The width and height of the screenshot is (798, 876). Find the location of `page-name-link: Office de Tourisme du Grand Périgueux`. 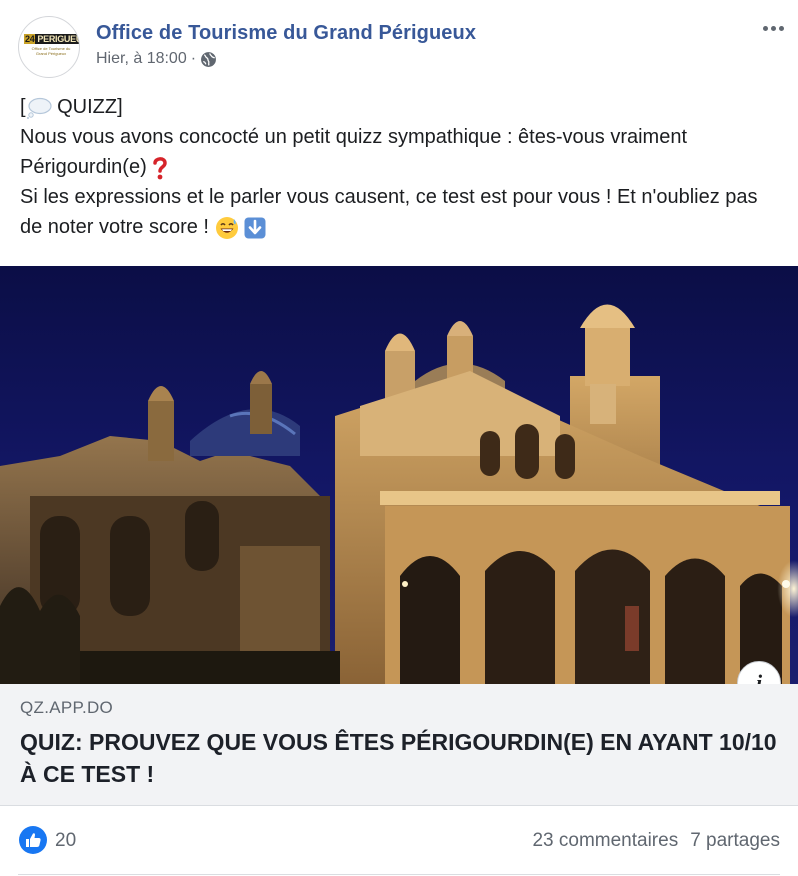

page-name-link: Office de Tourisme du Grand Périgueux is located at coordinates (286, 33).